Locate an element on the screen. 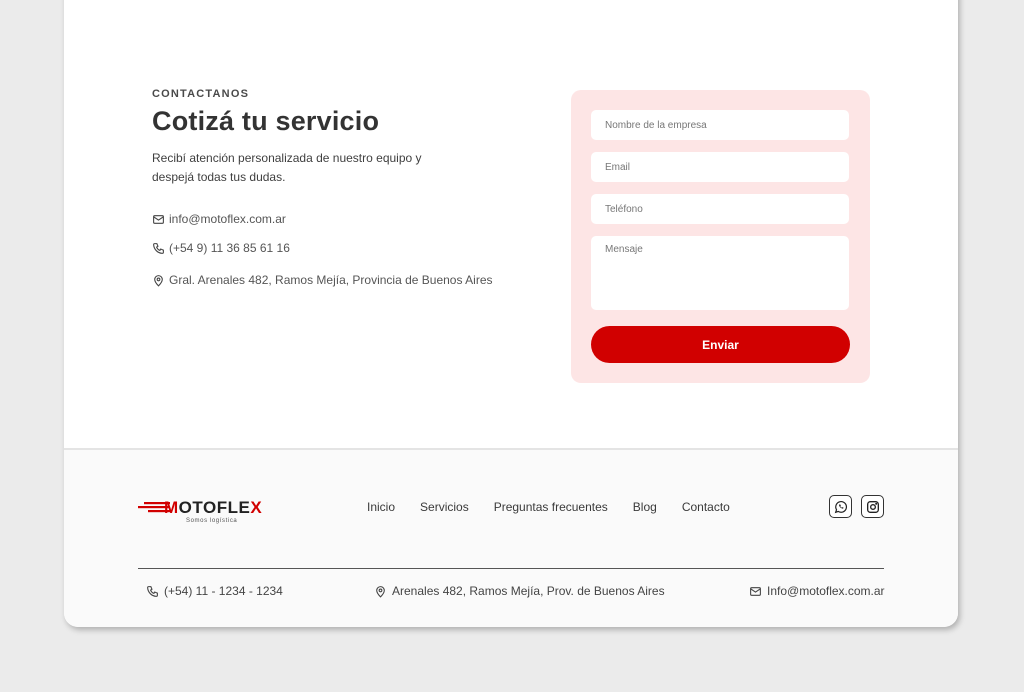 This screenshot has height=692, width=1024. phone-input is located at coordinates (720, 209).